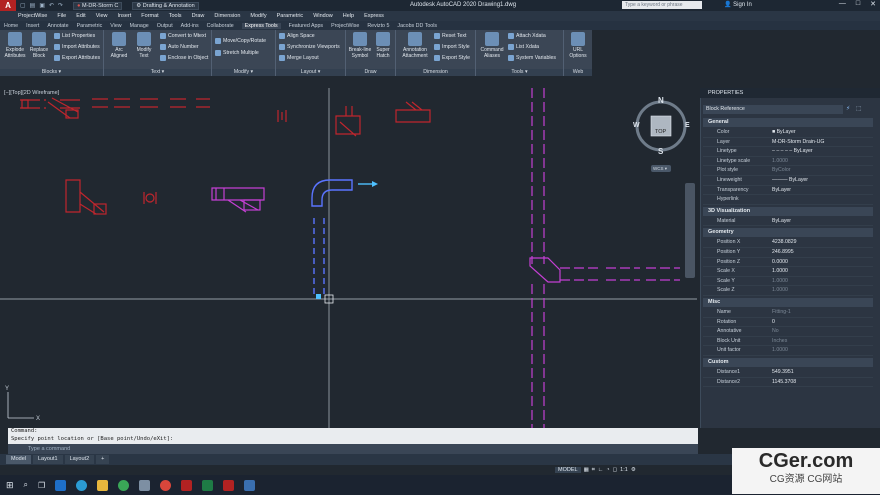  I want to click on layout-tab-add: +, so click(103, 459).